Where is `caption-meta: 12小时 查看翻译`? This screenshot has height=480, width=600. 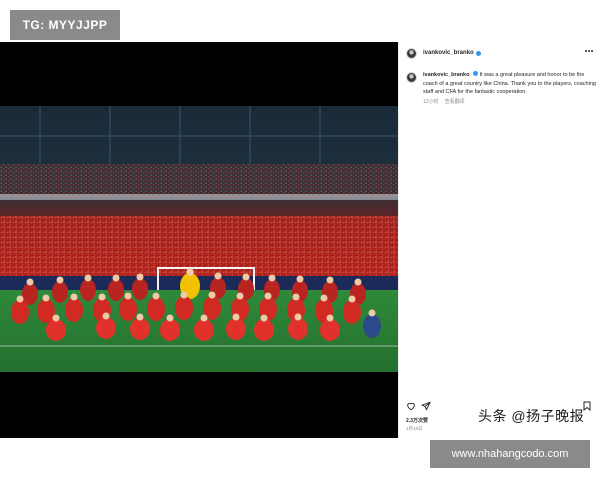 caption-meta: 12小时 查看翻译 is located at coordinates (509, 102).